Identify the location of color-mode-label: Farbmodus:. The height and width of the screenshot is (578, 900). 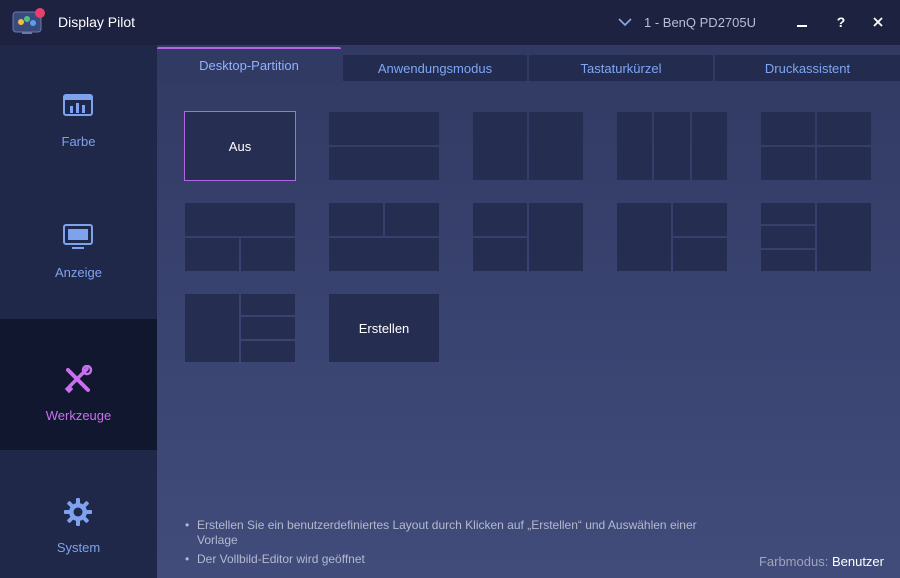
(793, 561).